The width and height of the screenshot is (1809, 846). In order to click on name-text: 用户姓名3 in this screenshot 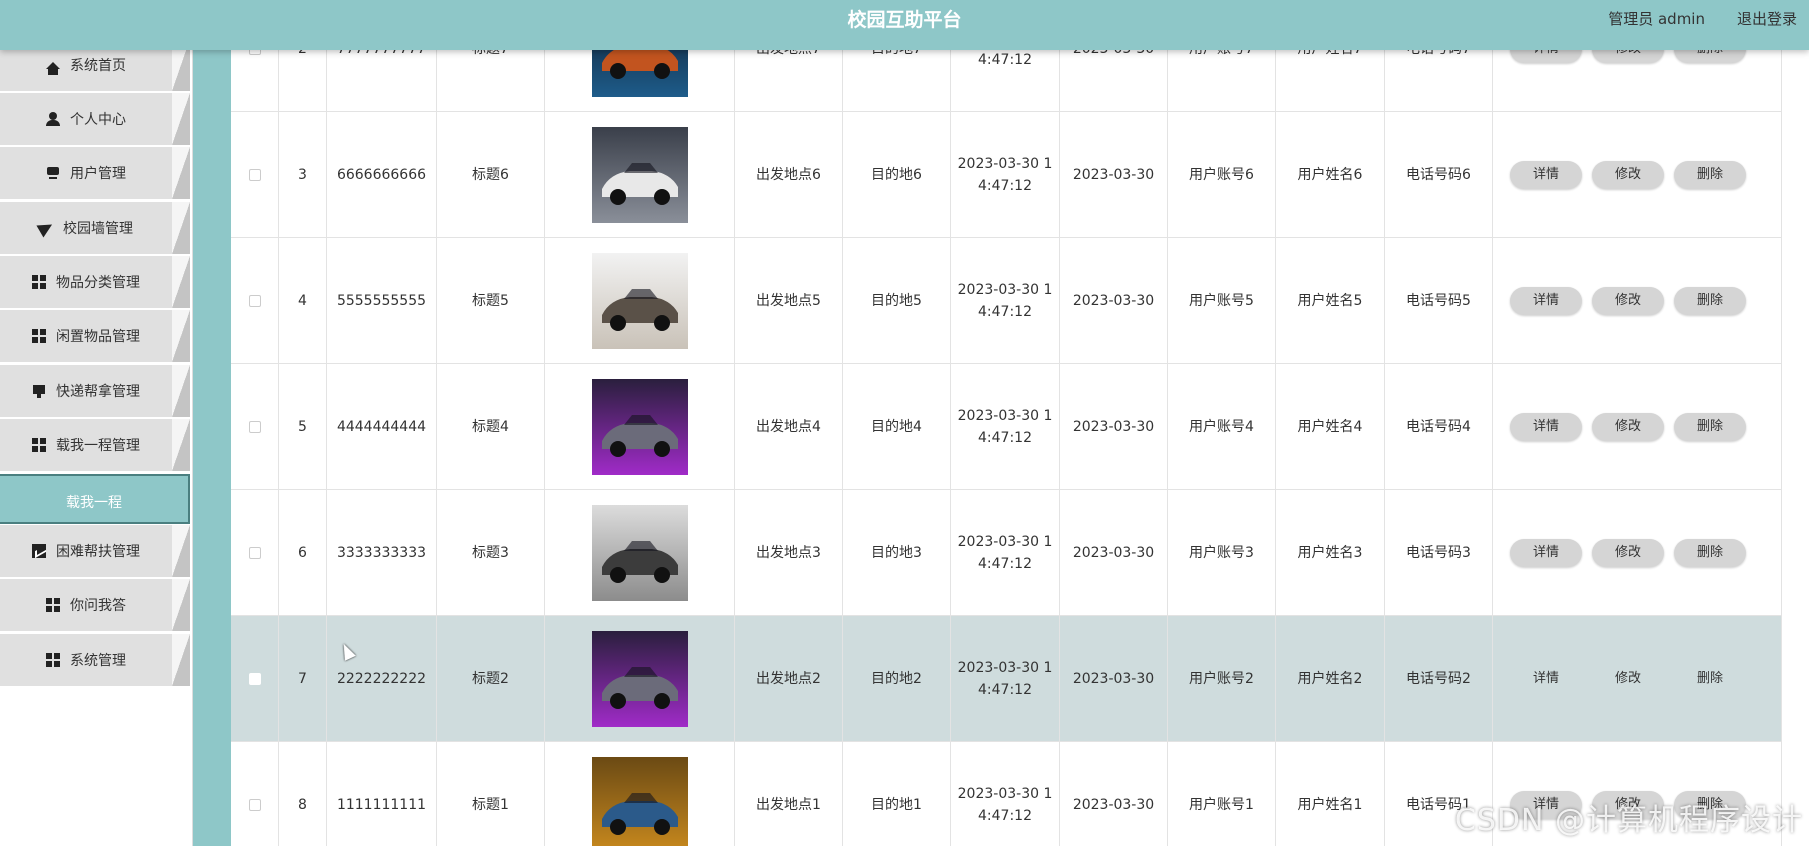, I will do `click(1330, 553)`.